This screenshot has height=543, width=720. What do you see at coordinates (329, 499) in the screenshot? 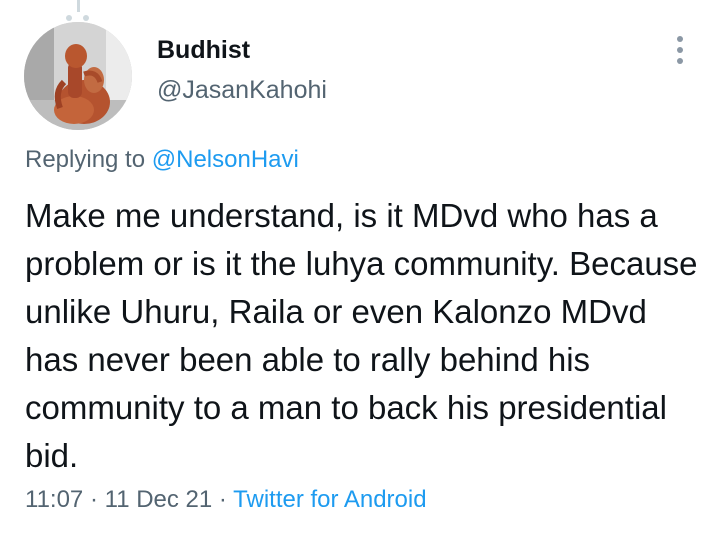
I see `tweet-source-link: Twitter for Android` at bounding box center [329, 499].